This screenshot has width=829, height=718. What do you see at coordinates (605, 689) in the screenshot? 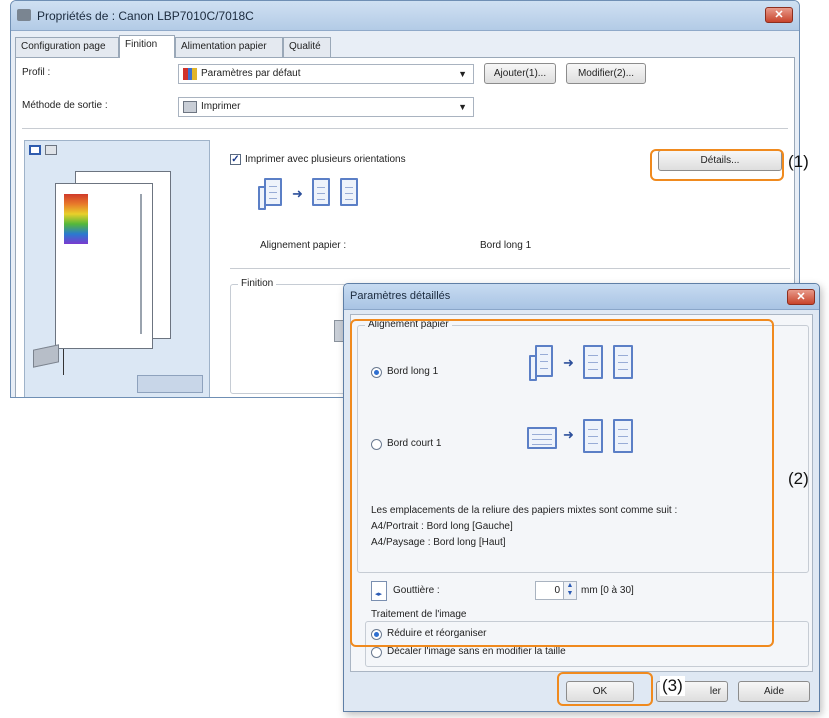
I see `callout-ok-highlight` at bounding box center [605, 689].